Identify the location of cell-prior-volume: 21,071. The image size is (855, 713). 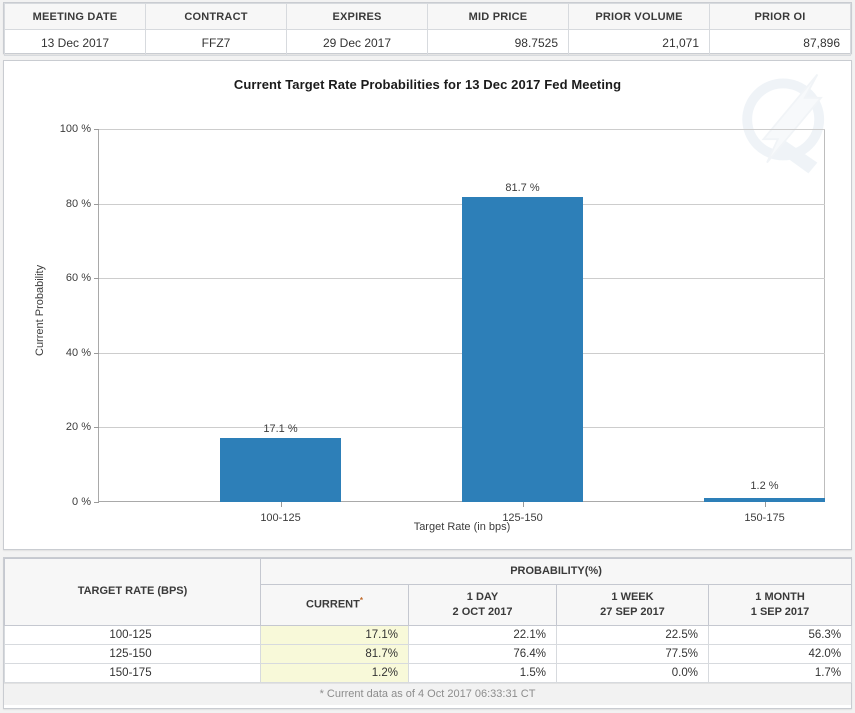
(639, 42).